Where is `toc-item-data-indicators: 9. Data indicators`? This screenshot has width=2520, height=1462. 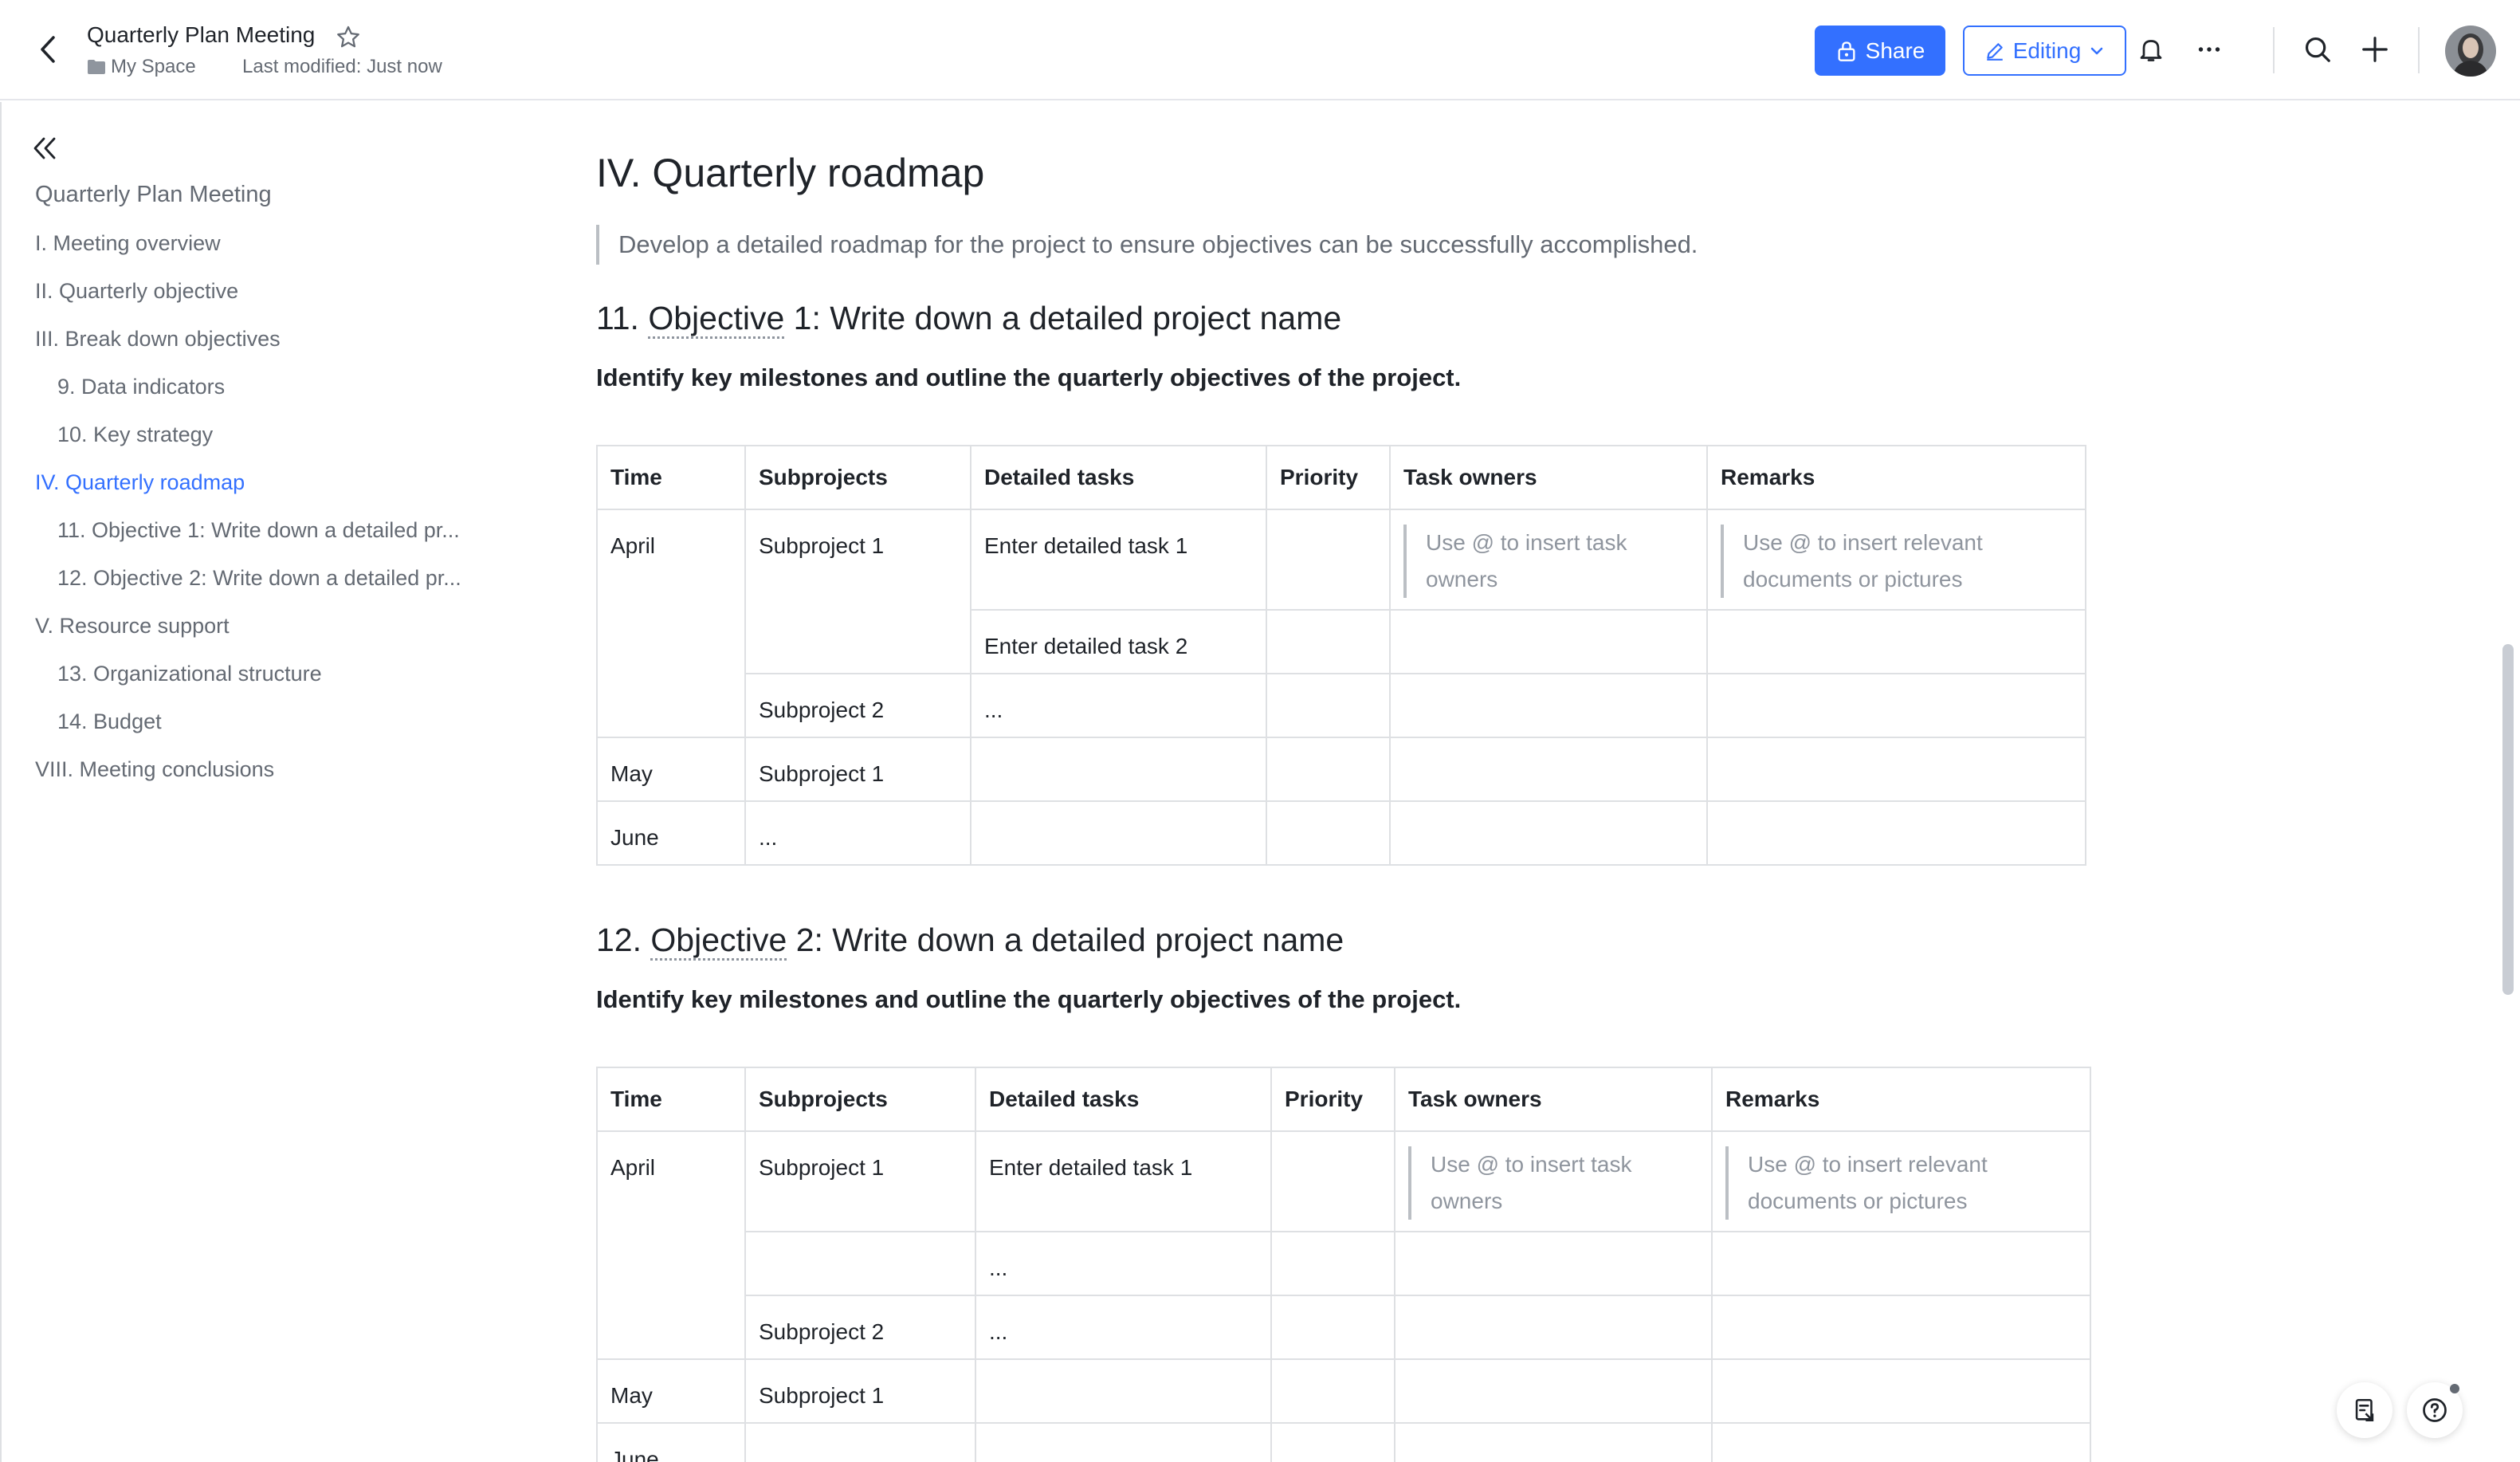 toc-item-data-indicators: 9. Data indicators is located at coordinates (141, 387).